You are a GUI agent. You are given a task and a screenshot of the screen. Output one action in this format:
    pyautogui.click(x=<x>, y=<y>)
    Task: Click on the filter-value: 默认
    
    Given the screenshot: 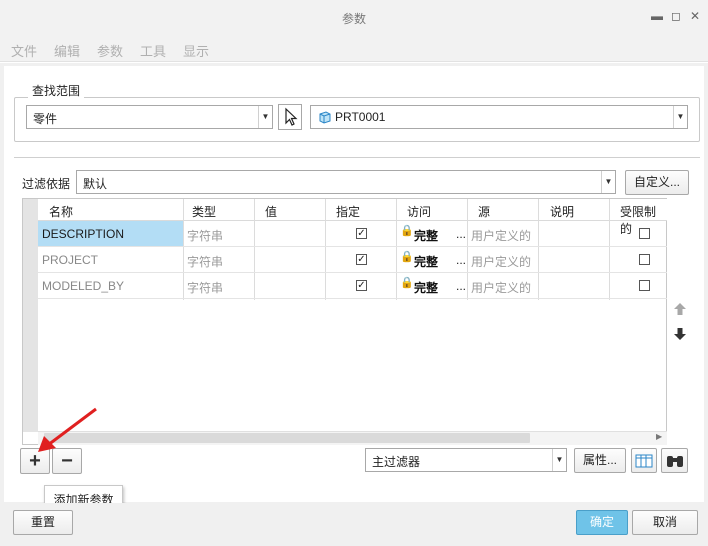 What is the action you would take?
    pyautogui.click(x=95, y=184)
    